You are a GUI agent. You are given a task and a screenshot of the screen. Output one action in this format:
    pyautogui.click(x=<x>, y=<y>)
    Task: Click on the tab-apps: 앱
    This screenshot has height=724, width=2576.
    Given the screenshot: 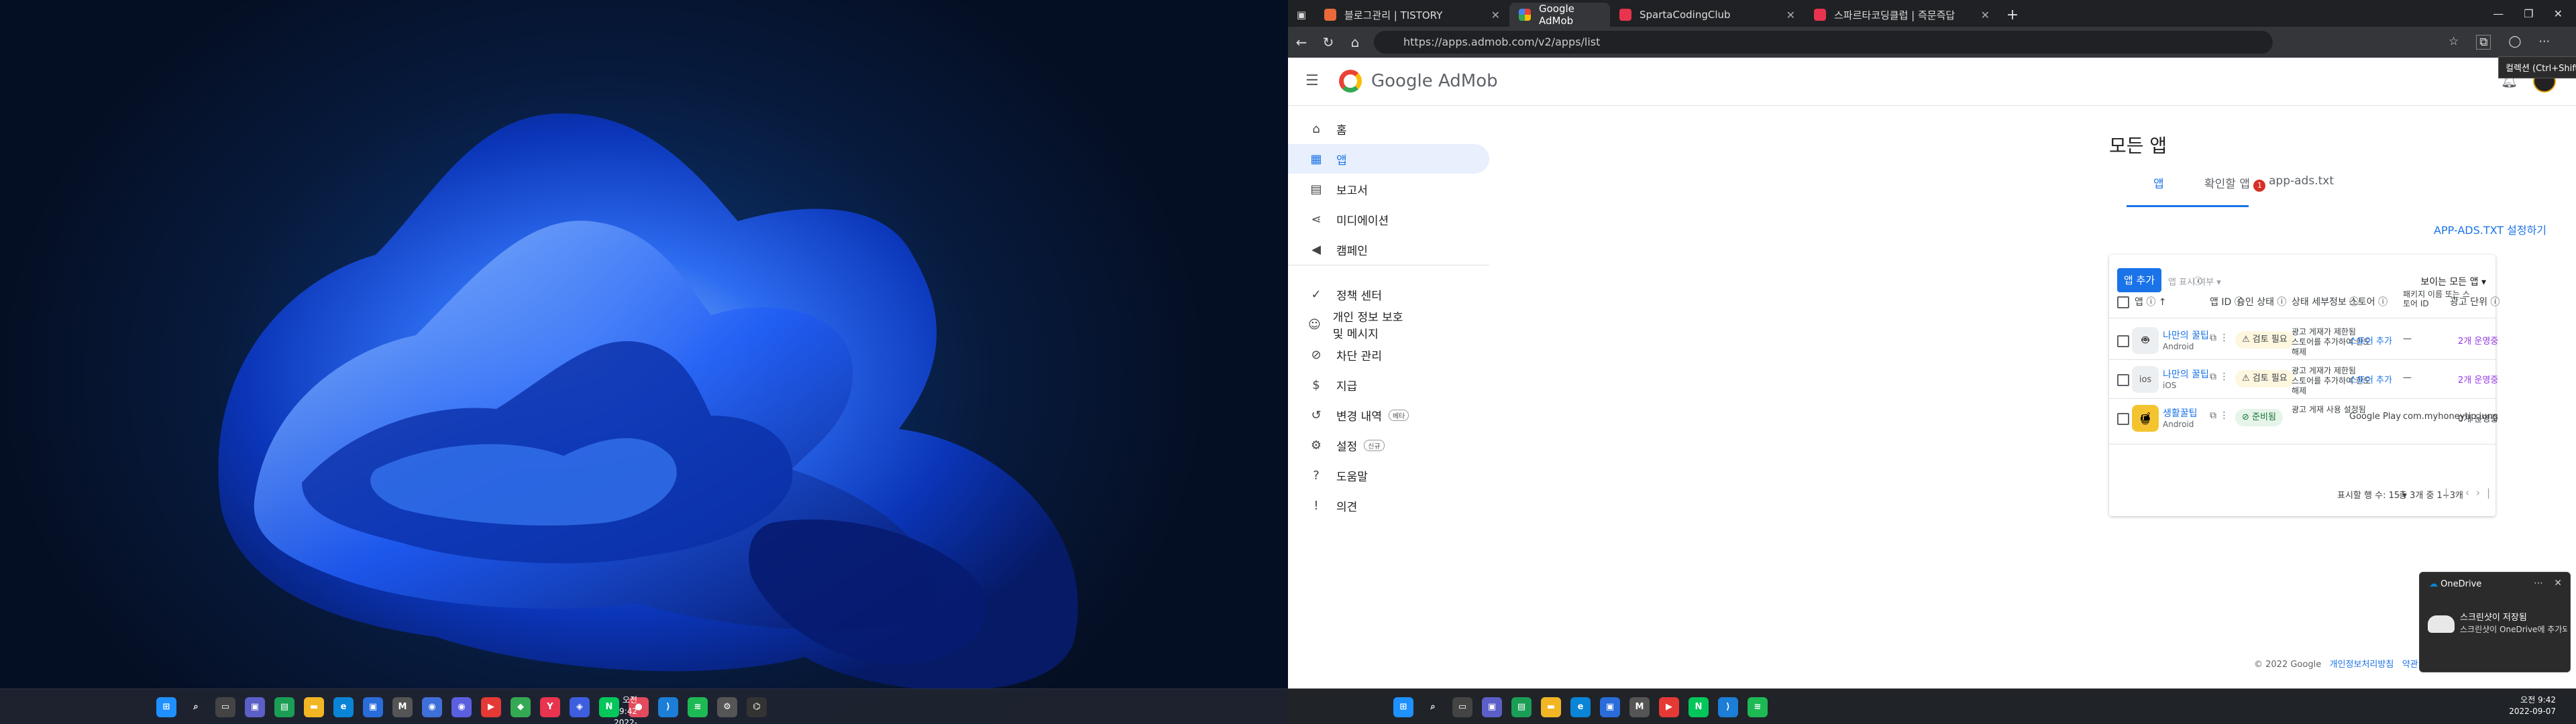 What is the action you would take?
    pyautogui.click(x=2158, y=182)
    